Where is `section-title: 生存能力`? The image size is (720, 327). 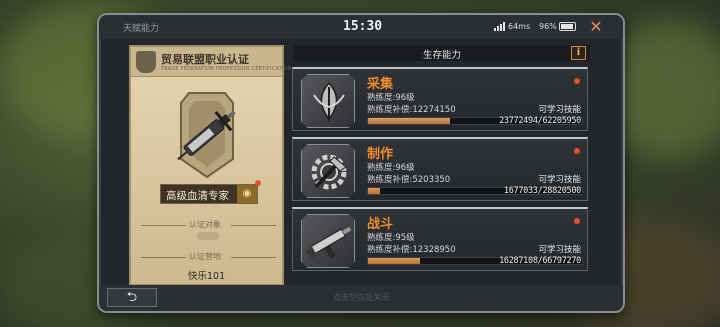 section-title: 生存能力 is located at coordinates (441, 55).